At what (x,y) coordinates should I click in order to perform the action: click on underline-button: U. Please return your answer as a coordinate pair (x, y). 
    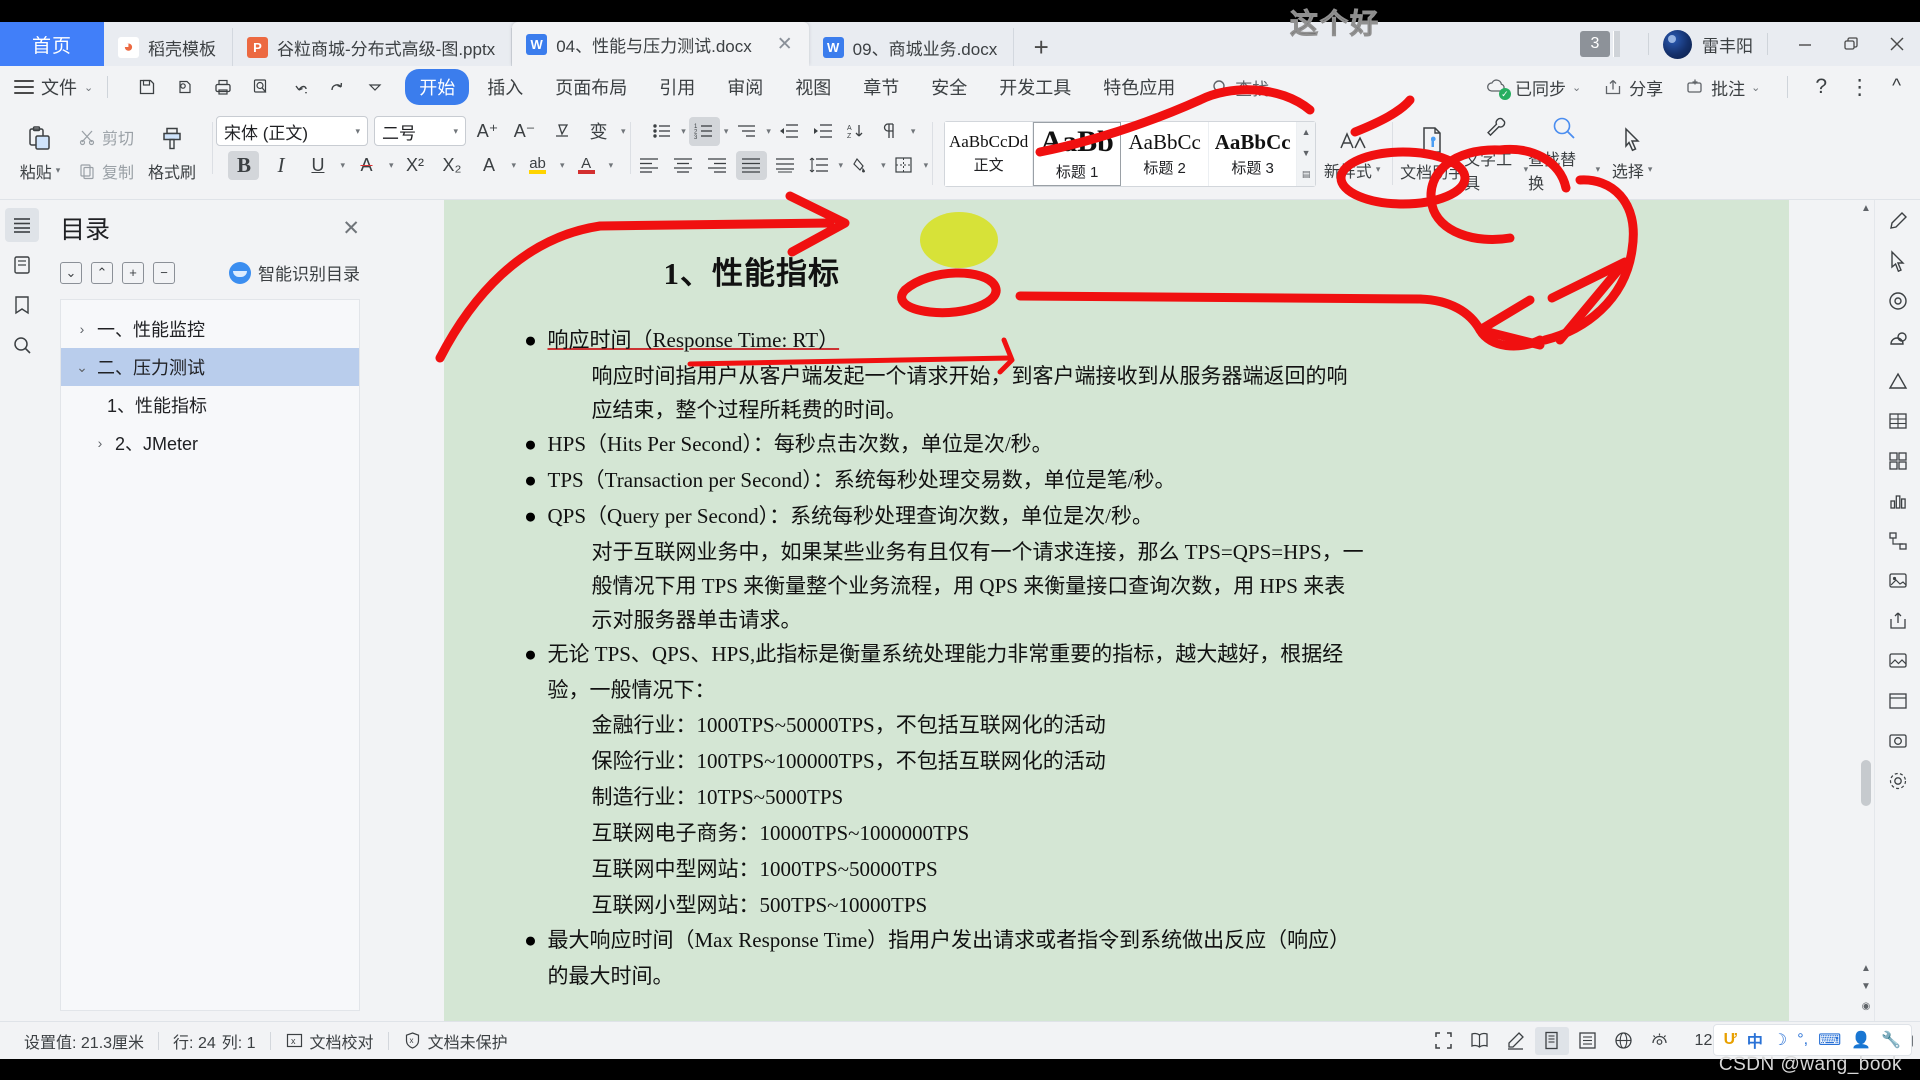
    Looking at the image, I should click on (317, 165).